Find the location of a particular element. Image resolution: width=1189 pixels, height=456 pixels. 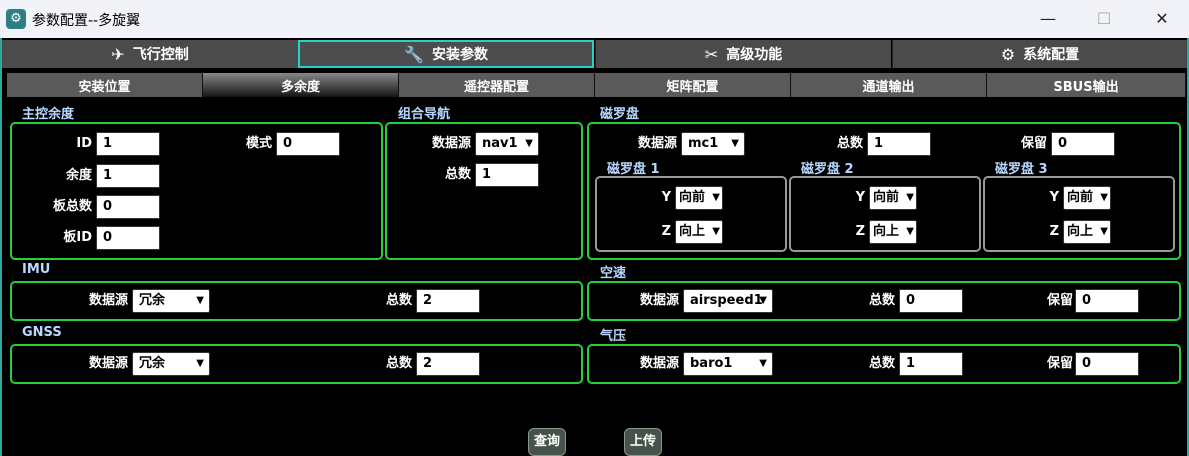

compass-1-y-select: 向前 ▼ is located at coordinates (699, 198).